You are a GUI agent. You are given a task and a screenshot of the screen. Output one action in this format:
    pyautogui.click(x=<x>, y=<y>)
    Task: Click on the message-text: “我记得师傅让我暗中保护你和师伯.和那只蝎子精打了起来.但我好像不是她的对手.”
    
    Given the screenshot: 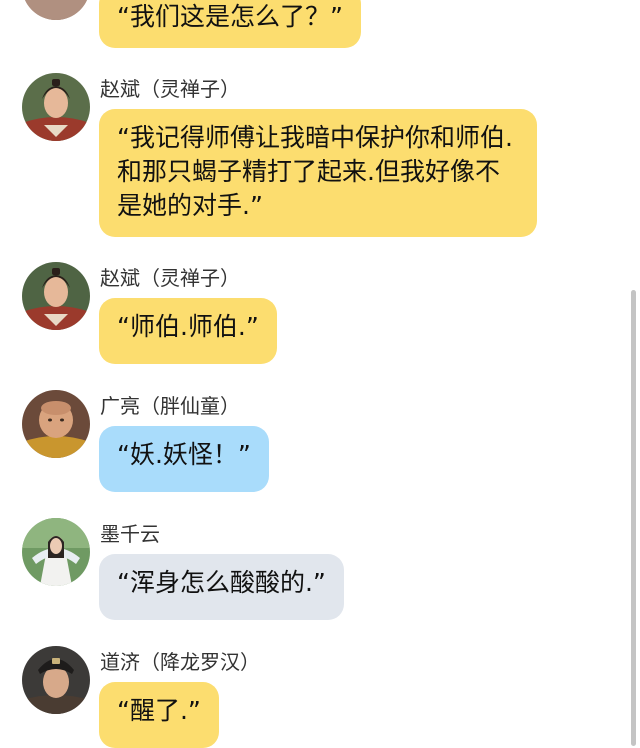 What is the action you would take?
    pyautogui.click(x=315, y=171)
    